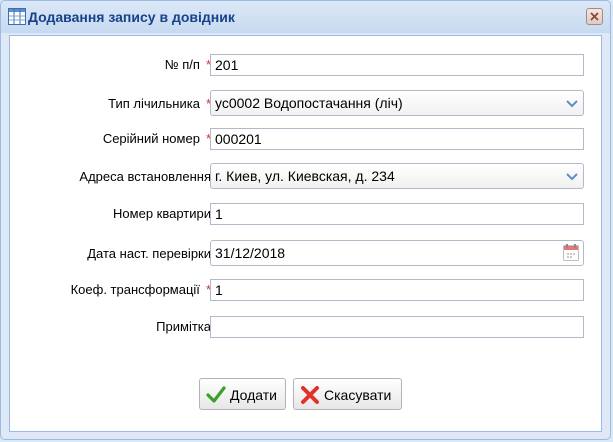 This screenshot has height=442, width=613. I want to click on cross-icon, so click(310, 395).